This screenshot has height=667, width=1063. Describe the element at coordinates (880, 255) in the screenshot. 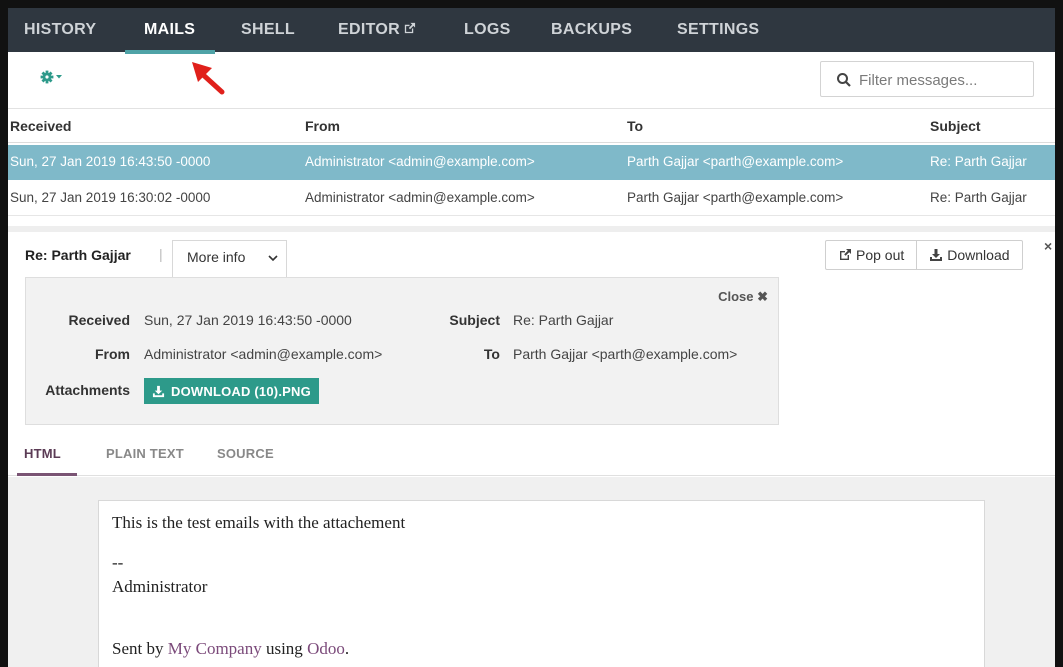

I see `pop-out-label: Pop out` at that location.